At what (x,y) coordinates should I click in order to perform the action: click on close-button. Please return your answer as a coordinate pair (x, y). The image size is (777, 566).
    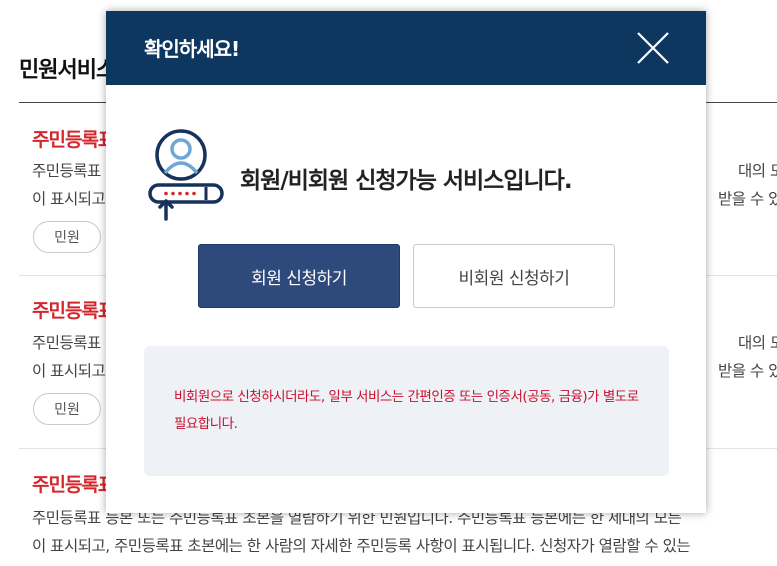
    Looking at the image, I should click on (653, 48).